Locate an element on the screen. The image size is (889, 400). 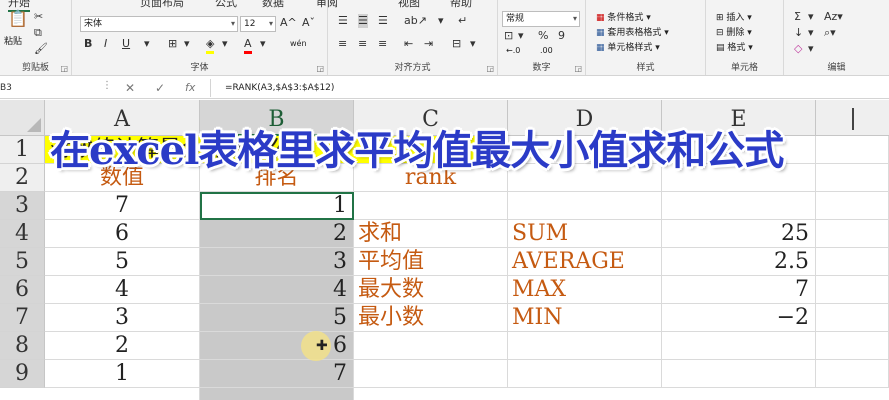
find-select-icon: ⌕▾ is located at coordinates (830, 33).